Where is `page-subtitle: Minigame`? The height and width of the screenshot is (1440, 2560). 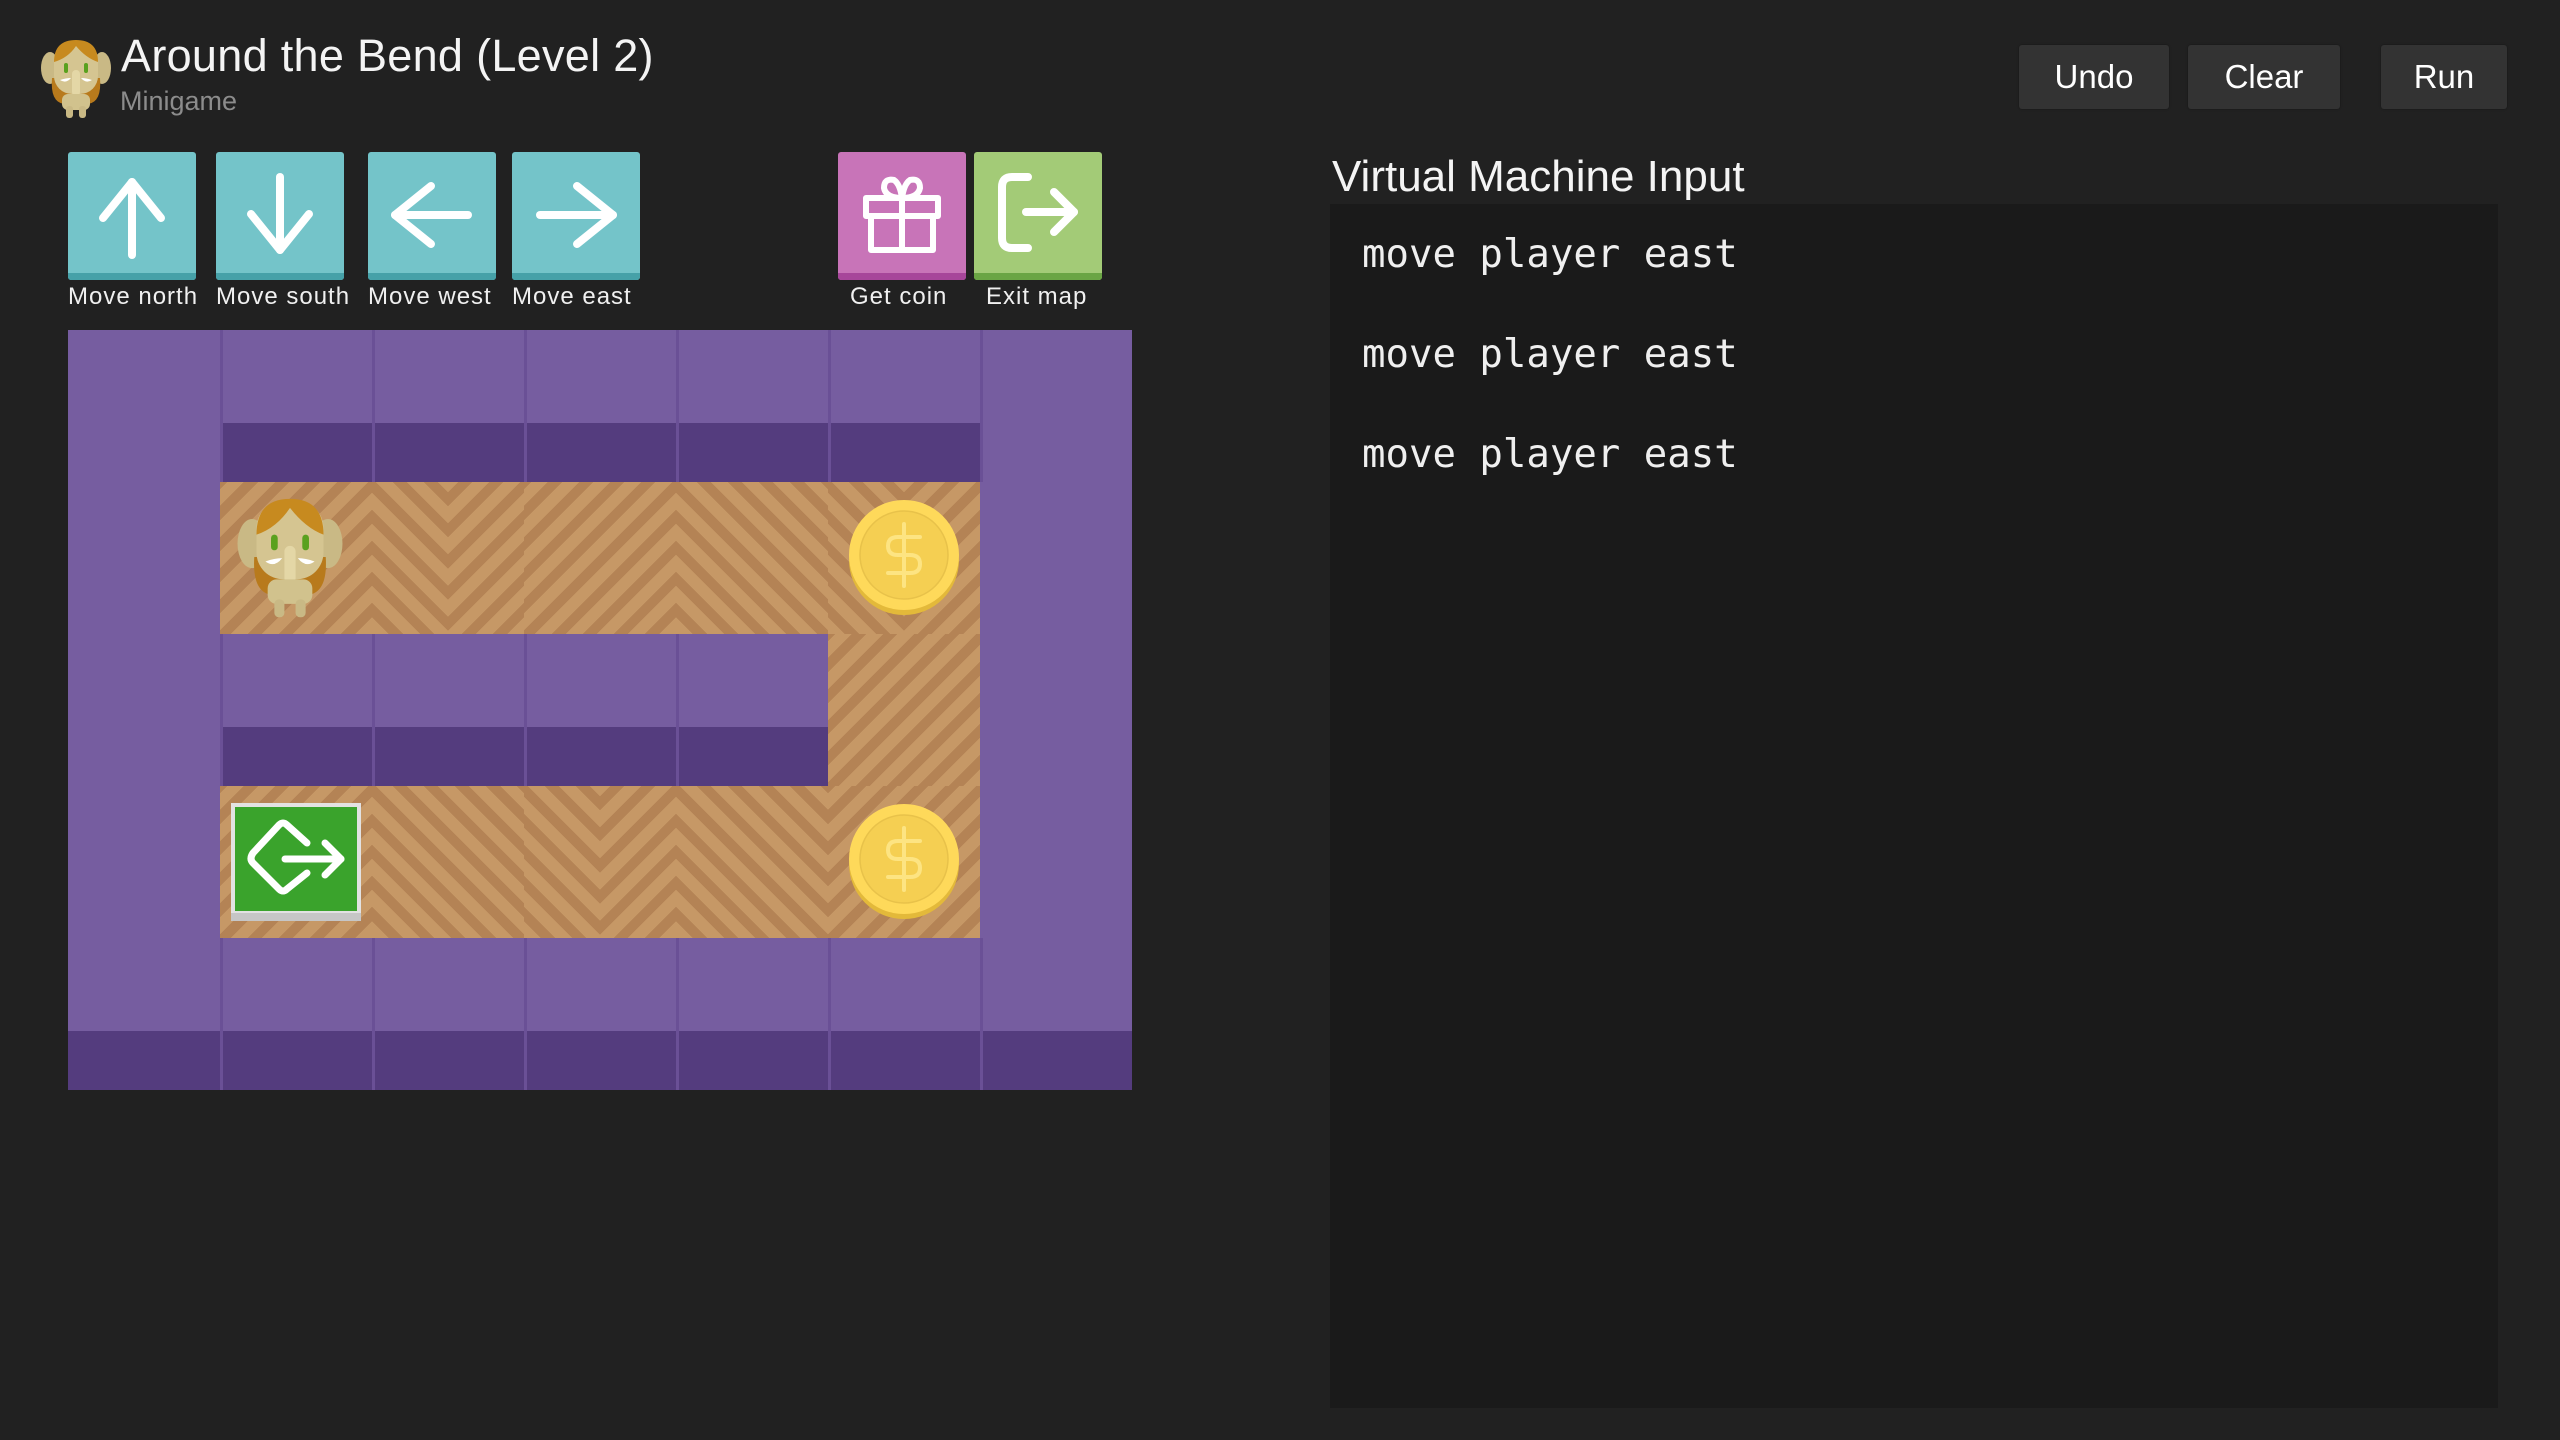
page-subtitle: Minigame is located at coordinates (179, 101).